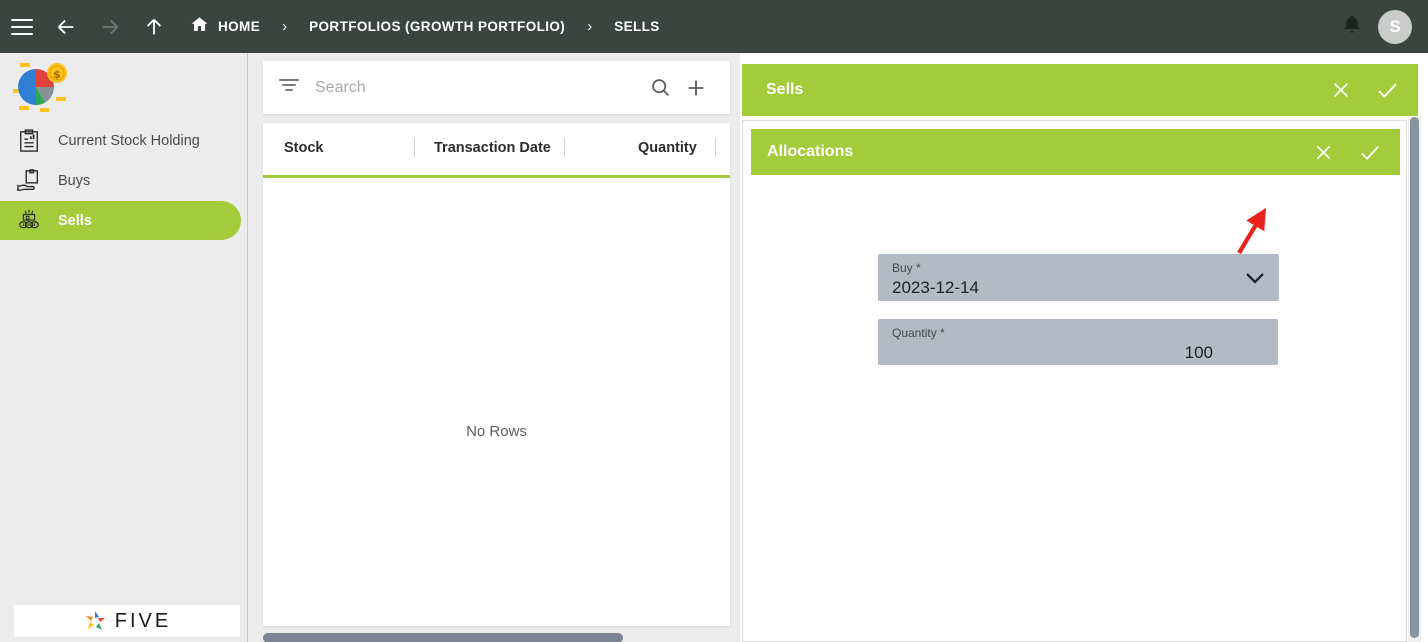 The width and height of the screenshot is (1428, 642). Describe the element at coordinates (437, 26) in the screenshot. I see `breadcrumb-item-portfolios: PORTFOLIOS (GROWTH PORTFOLIO)` at that location.